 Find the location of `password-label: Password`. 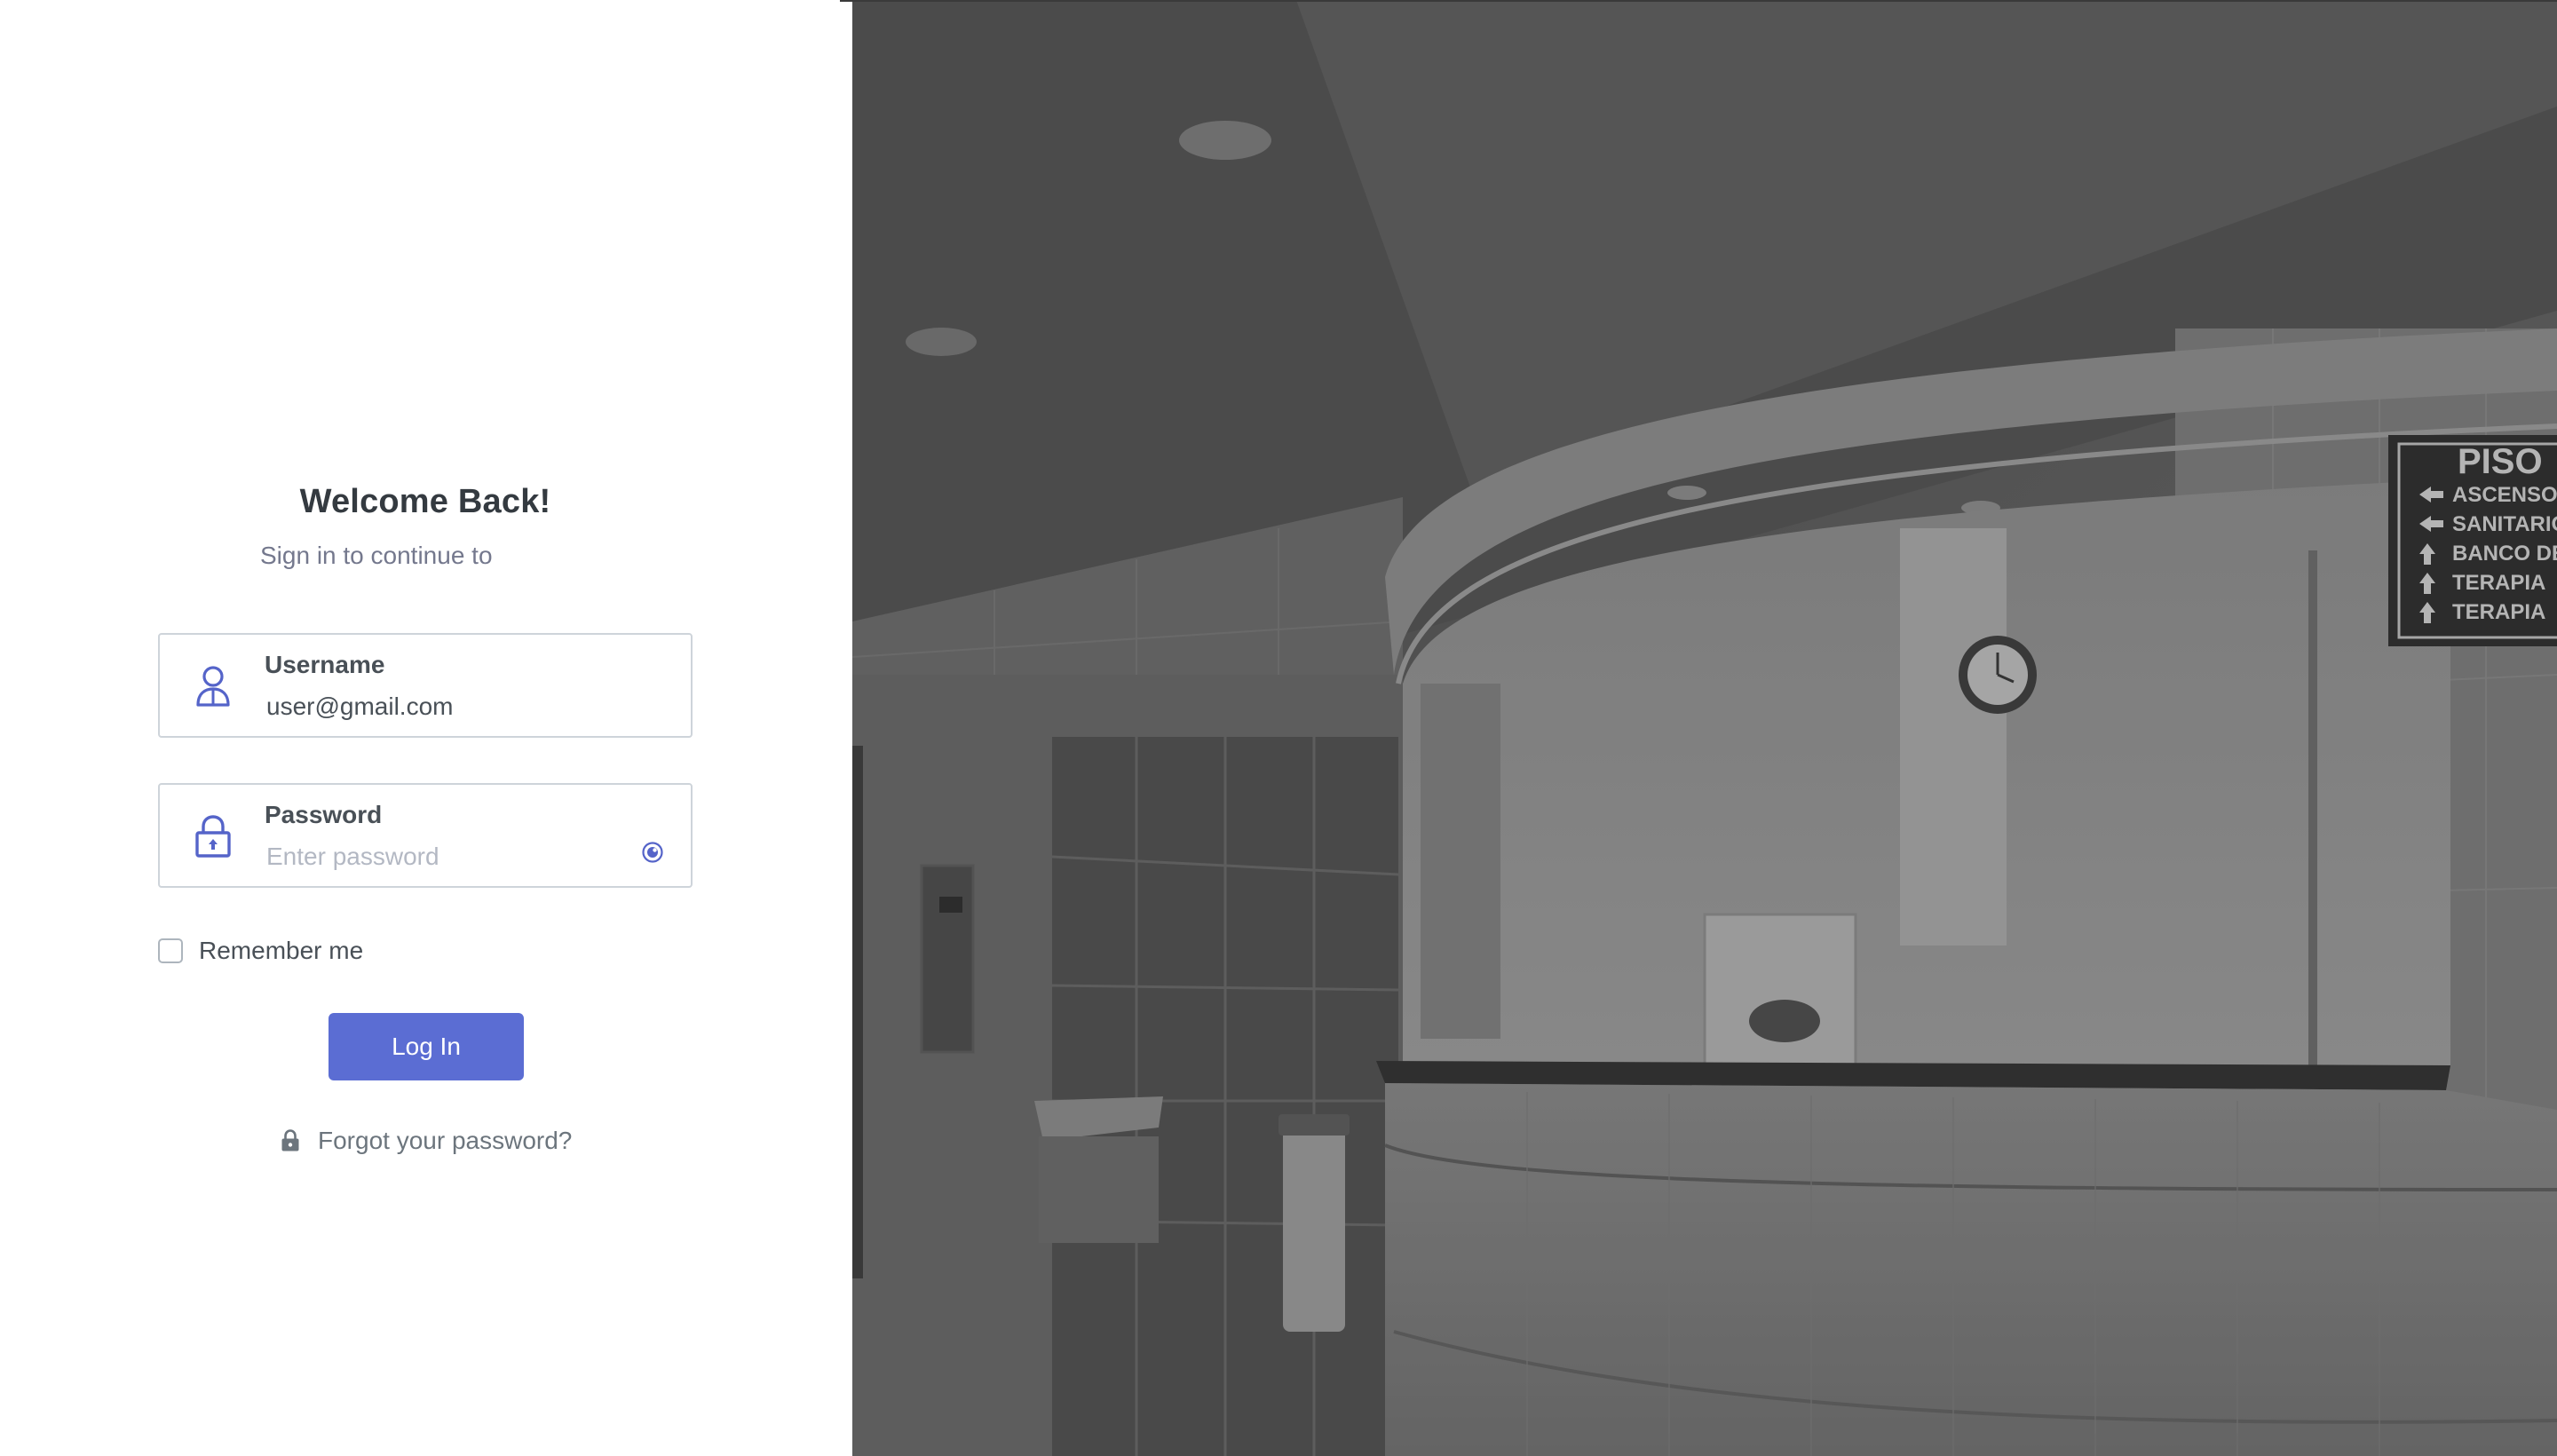

password-label: Password is located at coordinates (324, 814).